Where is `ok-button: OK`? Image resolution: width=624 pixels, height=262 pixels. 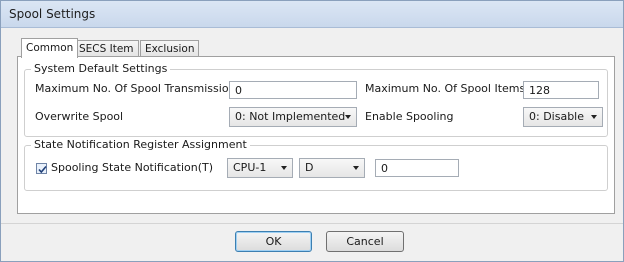 ok-button: OK is located at coordinates (273, 241).